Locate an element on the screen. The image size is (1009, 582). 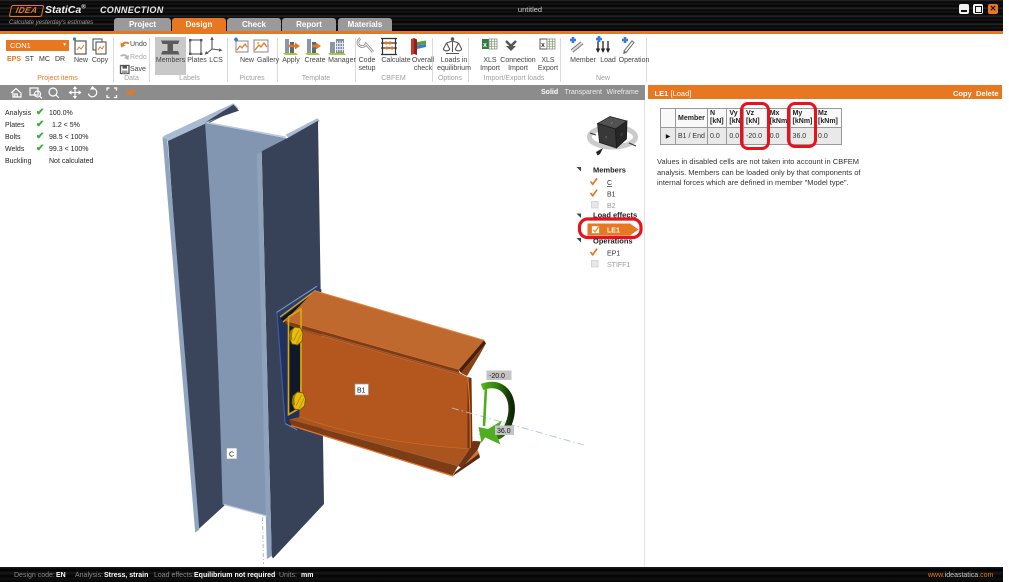
svg-text: Members is located at coordinates (609, 170).